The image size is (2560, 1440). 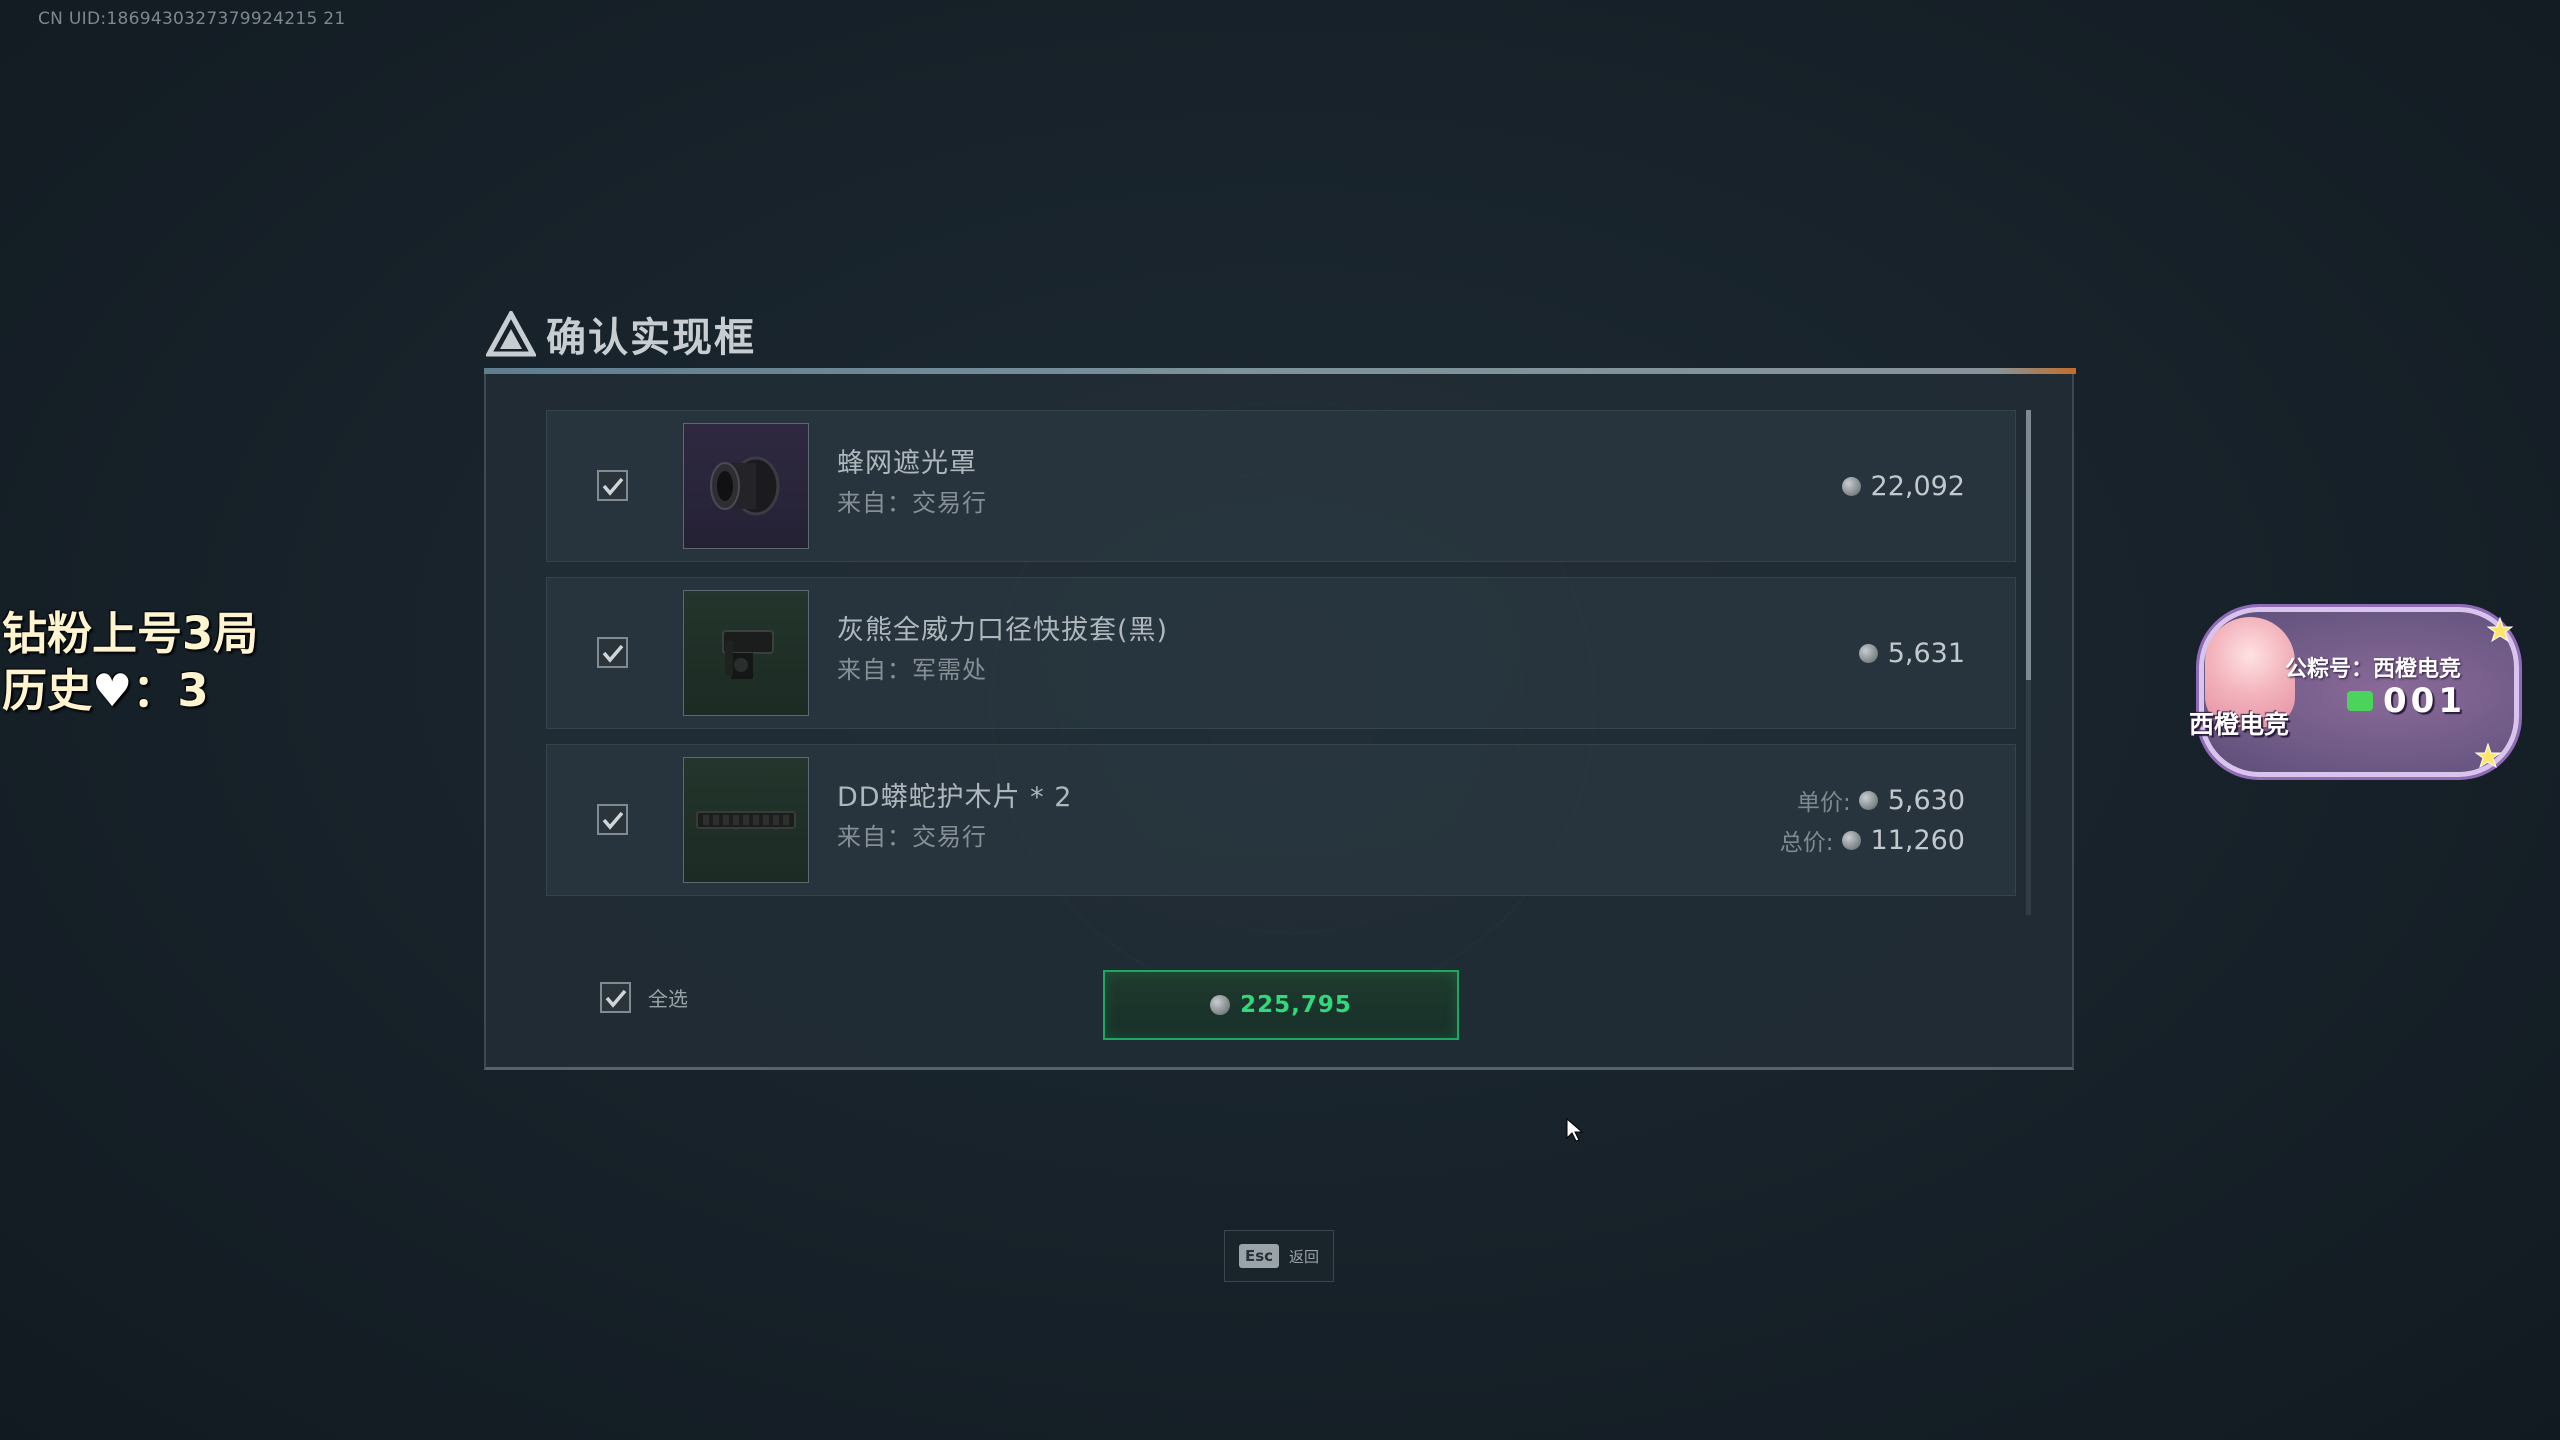 I want to click on confirm-total: 225,795, so click(x=1296, y=1005).